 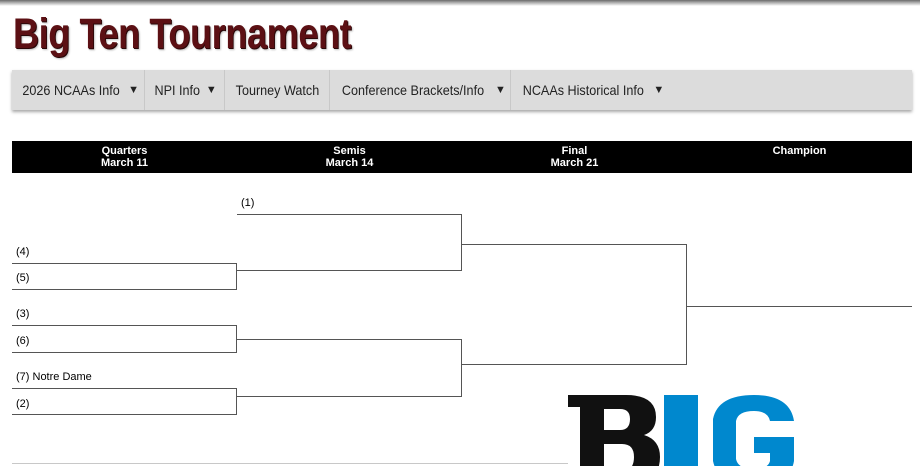 I want to click on round-header-final: Final March 21, so click(x=574, y=157).